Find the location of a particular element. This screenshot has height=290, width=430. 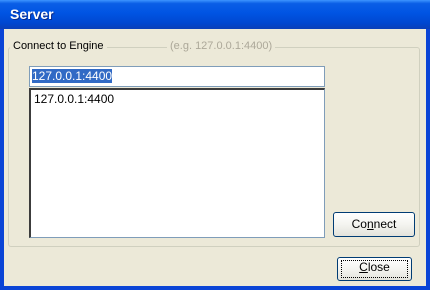

address-hint: (e.g. 127.0.0.1:4400) is located at coordinates (221, 46).